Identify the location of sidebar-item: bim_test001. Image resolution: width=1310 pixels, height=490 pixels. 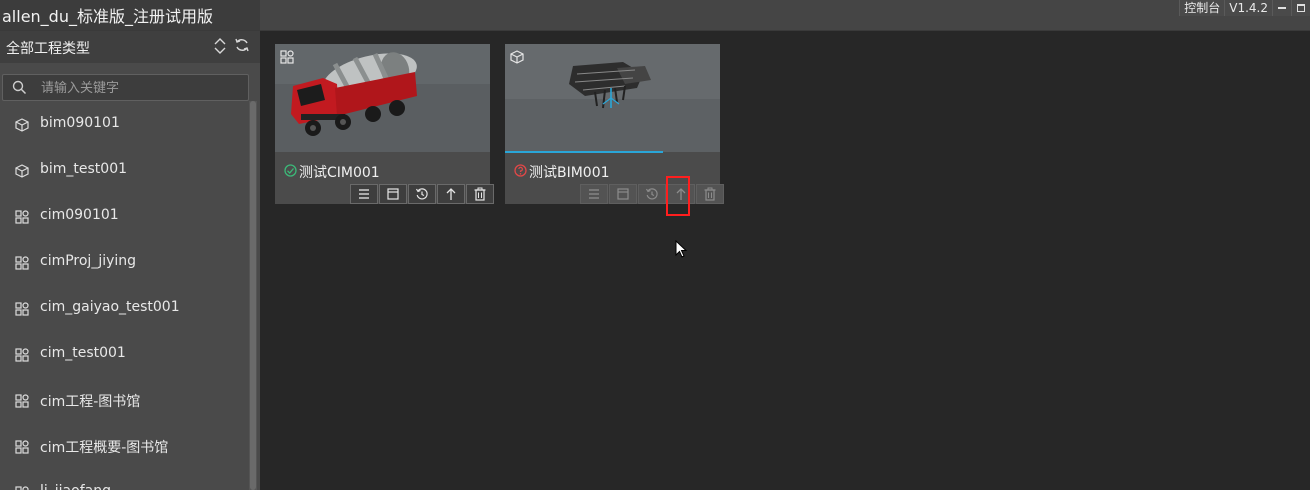
(124, 171).